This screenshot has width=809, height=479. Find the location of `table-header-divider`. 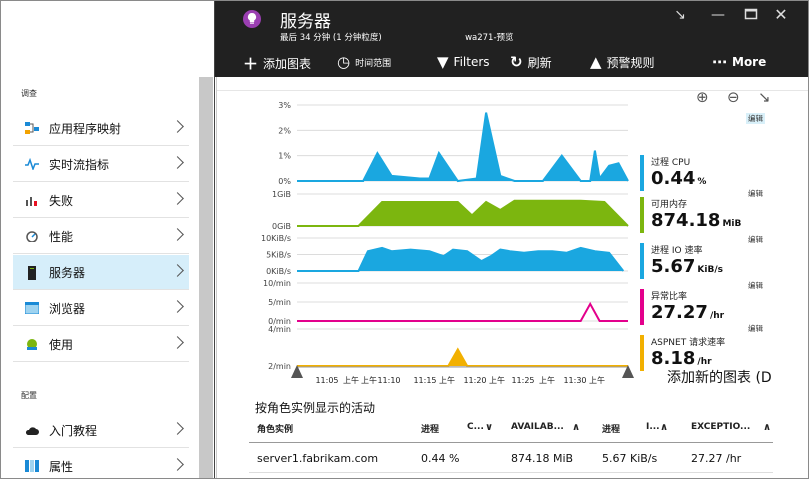

table-header-divider is located at coordinates (511, 442).